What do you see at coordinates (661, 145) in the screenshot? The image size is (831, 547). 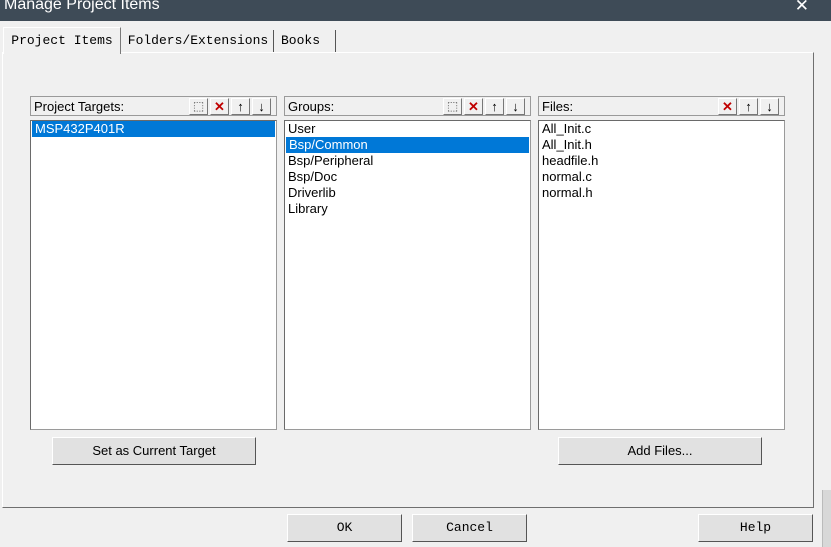 I see `list-item: All_Init.h` at bounding box center [661, 145].